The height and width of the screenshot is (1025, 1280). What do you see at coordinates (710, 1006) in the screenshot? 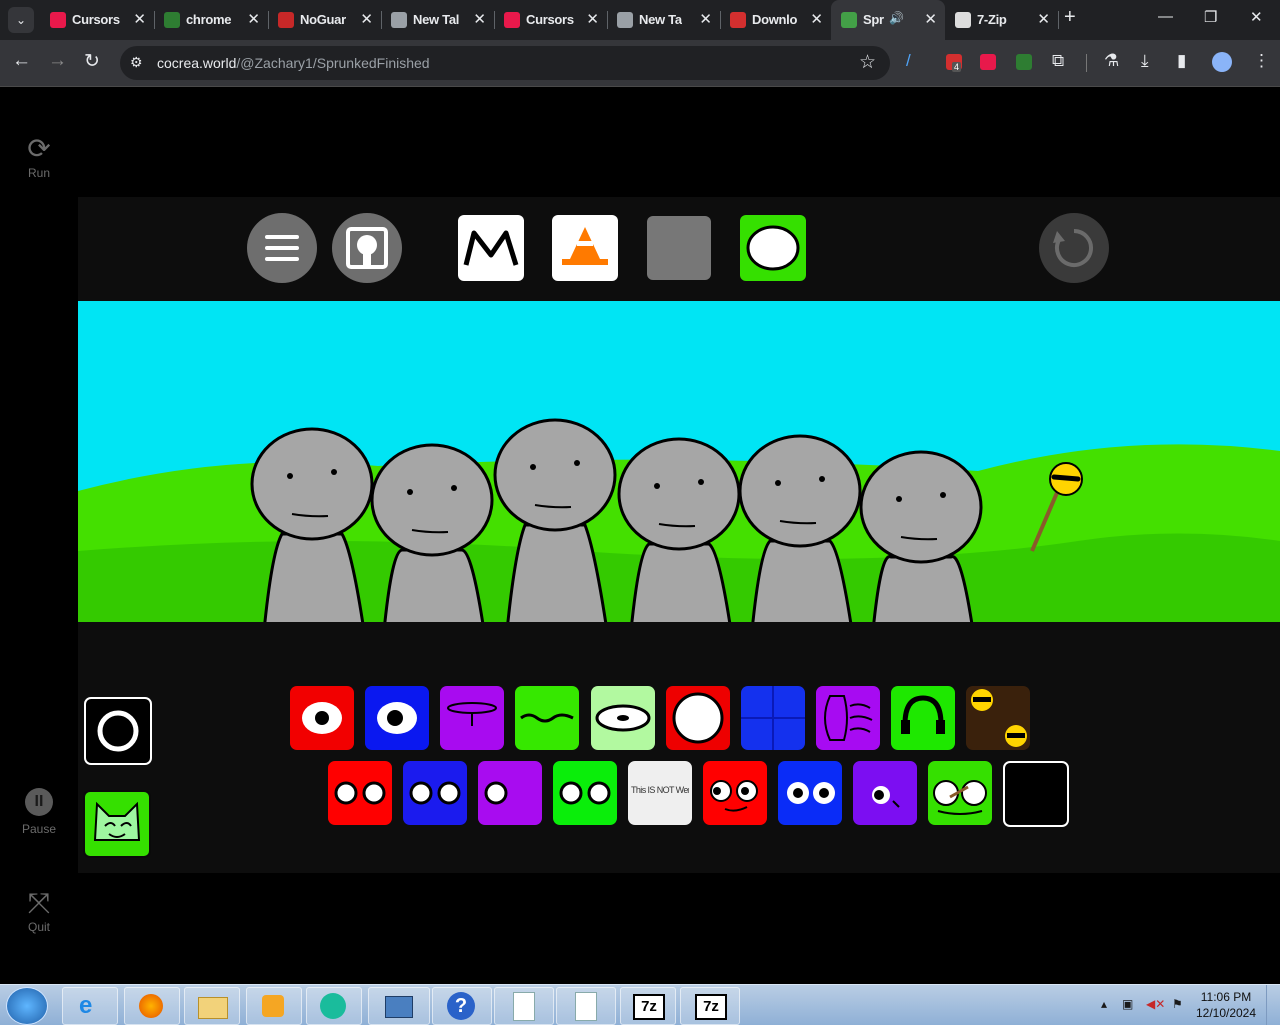
I see `7zip-taskbar-icon-2: 7z` at bounding box center [710, 1006].